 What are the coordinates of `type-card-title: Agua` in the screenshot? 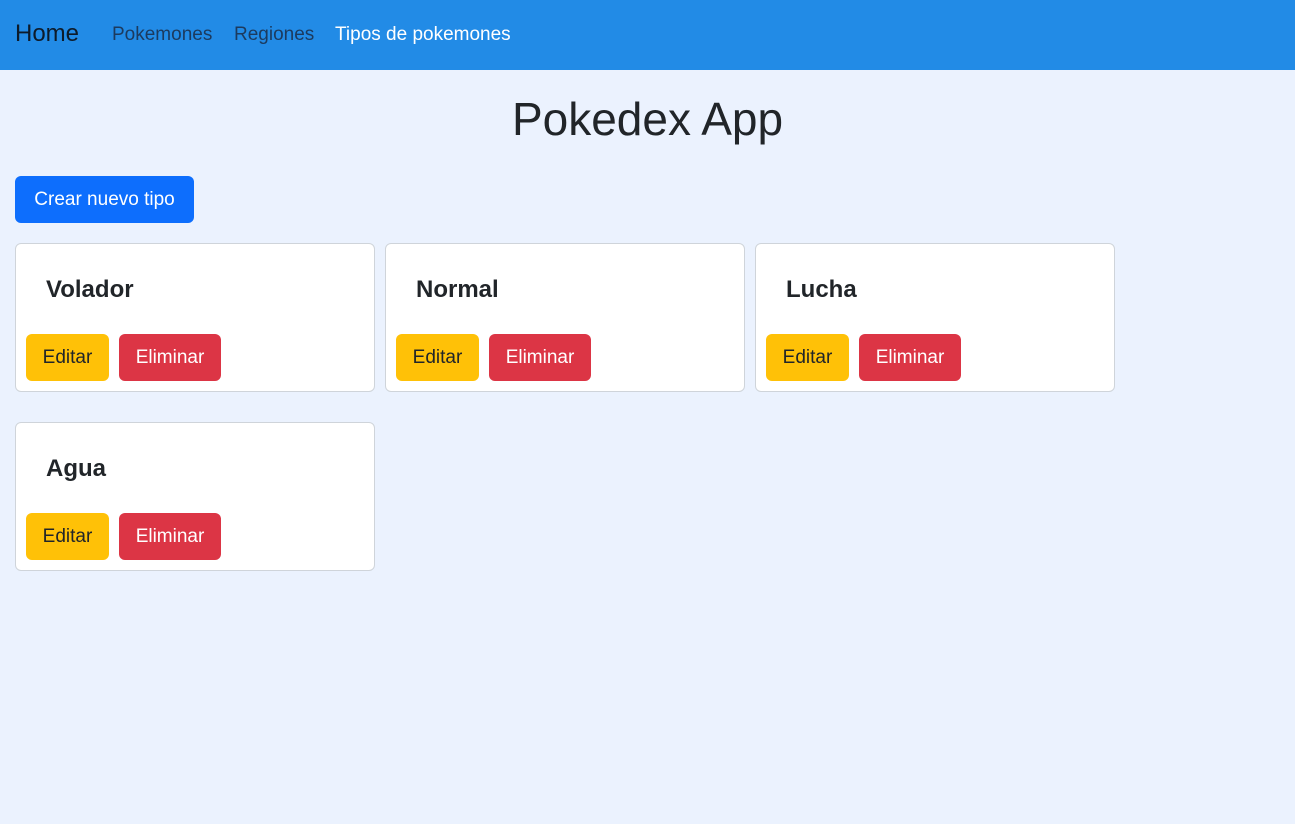 It's located at (76, 468).